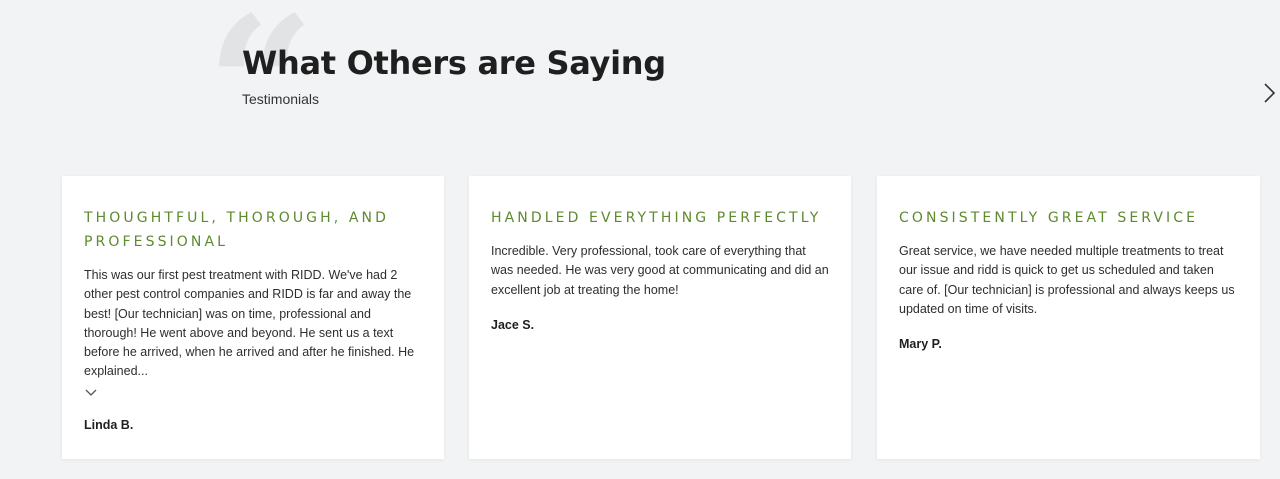 Image resolution: width=1280 pixels, height=479 pixels. What do you see at coordinates (454, 63) in the screenshot?
I see `section-title: What Others are Saying` at bounding box center [454, 63].